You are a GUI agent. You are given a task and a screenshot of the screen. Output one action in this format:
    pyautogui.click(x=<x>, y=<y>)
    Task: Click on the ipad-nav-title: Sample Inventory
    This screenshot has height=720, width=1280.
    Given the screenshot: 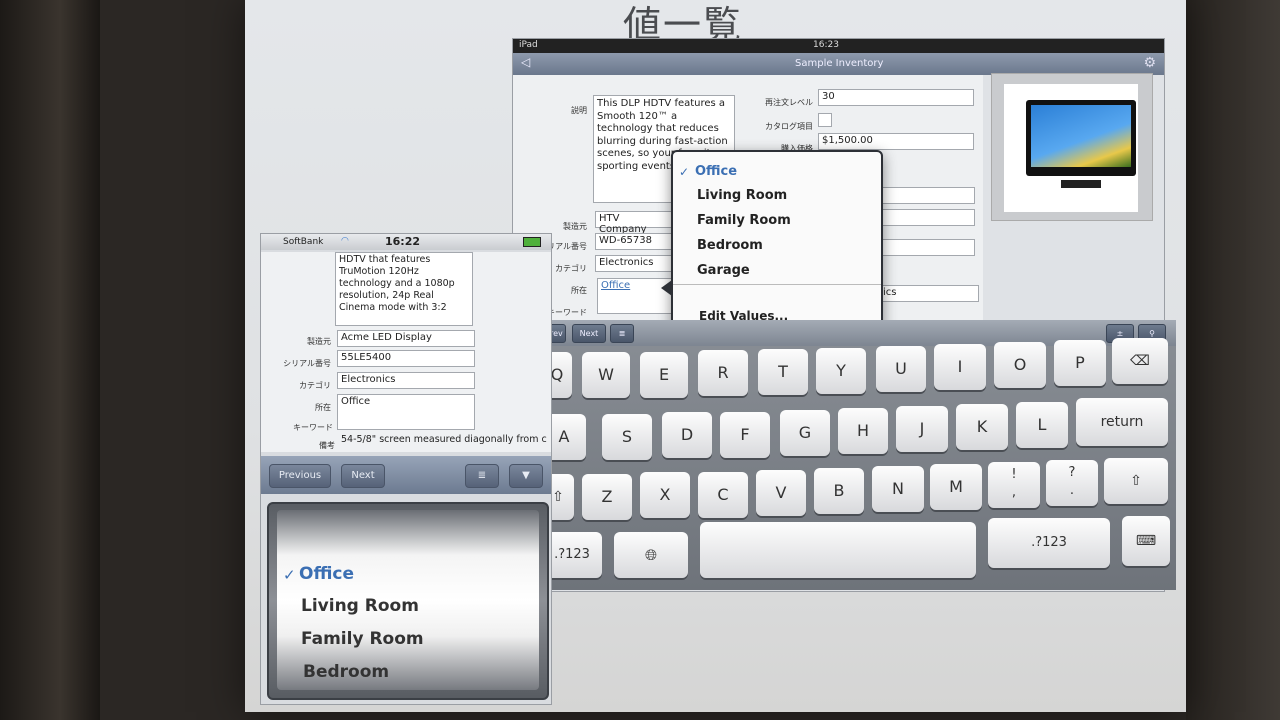 What is the action you would take?
    pyautogui.click(x=839, y=63)
    